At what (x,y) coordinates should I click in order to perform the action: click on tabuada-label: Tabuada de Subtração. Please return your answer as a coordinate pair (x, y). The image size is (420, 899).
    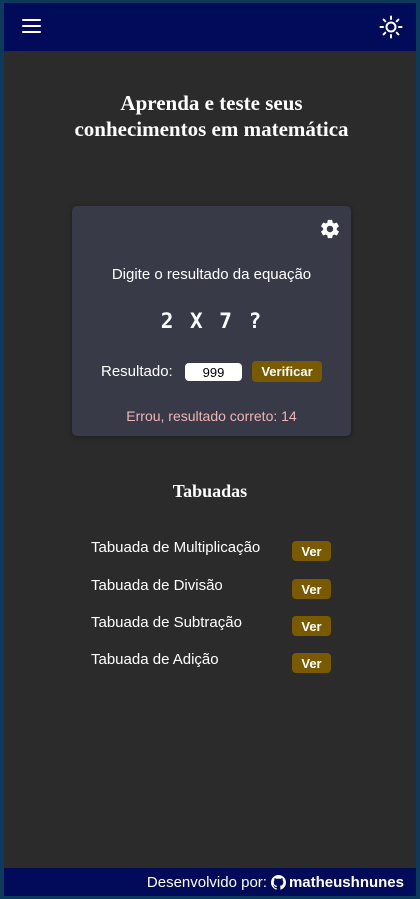
    Looking at the image, I should click on (166, 622).